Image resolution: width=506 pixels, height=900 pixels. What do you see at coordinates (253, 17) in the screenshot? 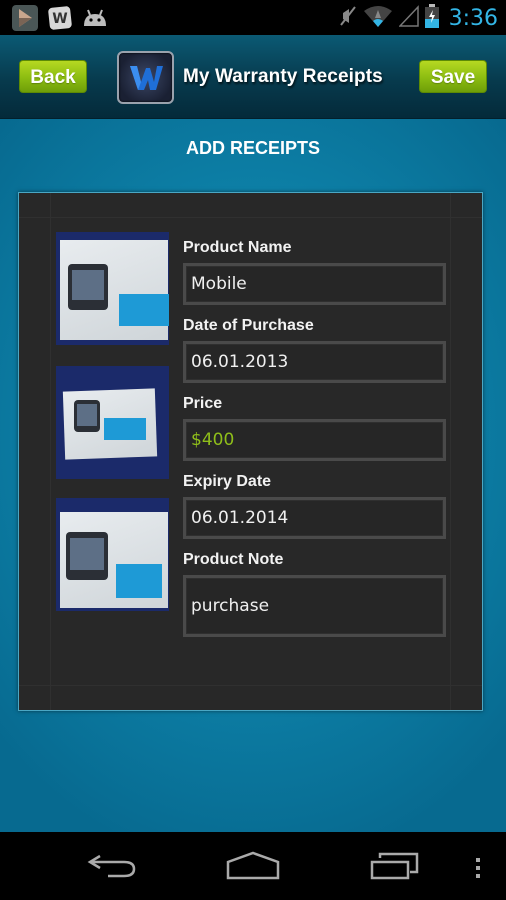
I see `status-bar: W 3:36` at bounding box center [253, 17].